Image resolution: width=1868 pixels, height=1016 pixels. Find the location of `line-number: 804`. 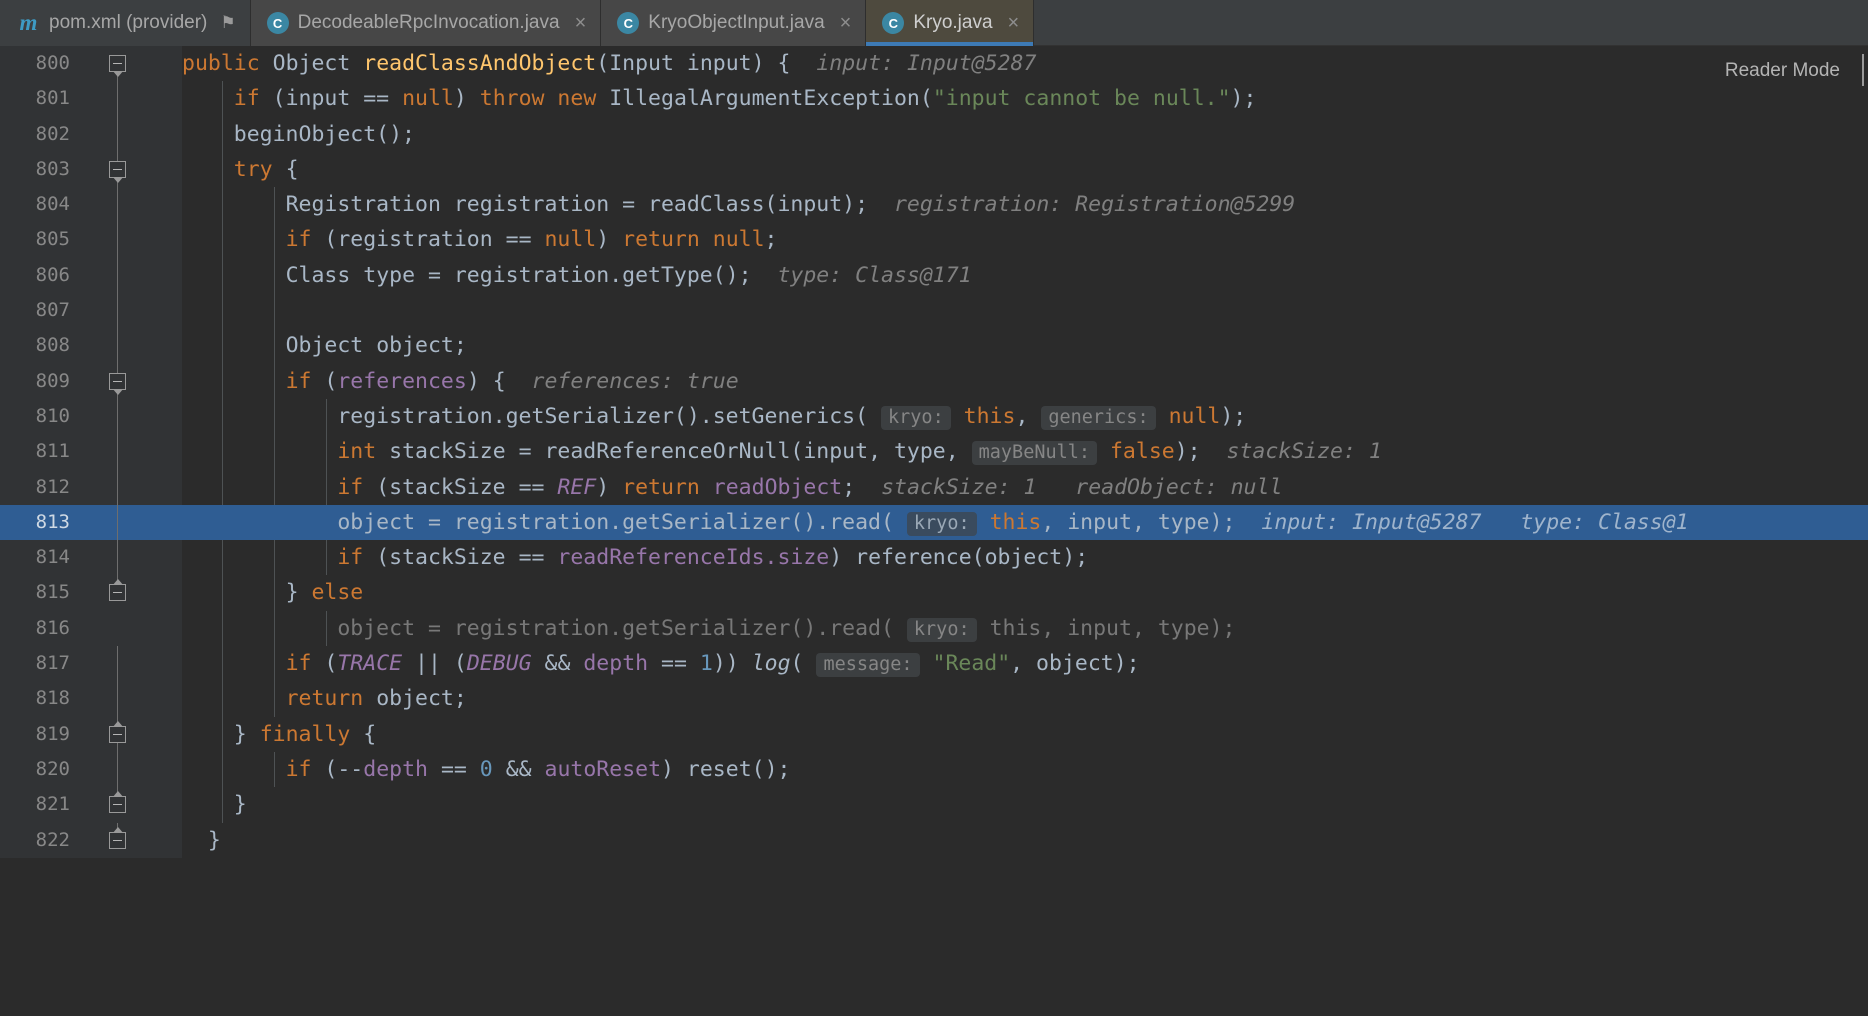

line-number: 804 is located at coordinates (41, 205).